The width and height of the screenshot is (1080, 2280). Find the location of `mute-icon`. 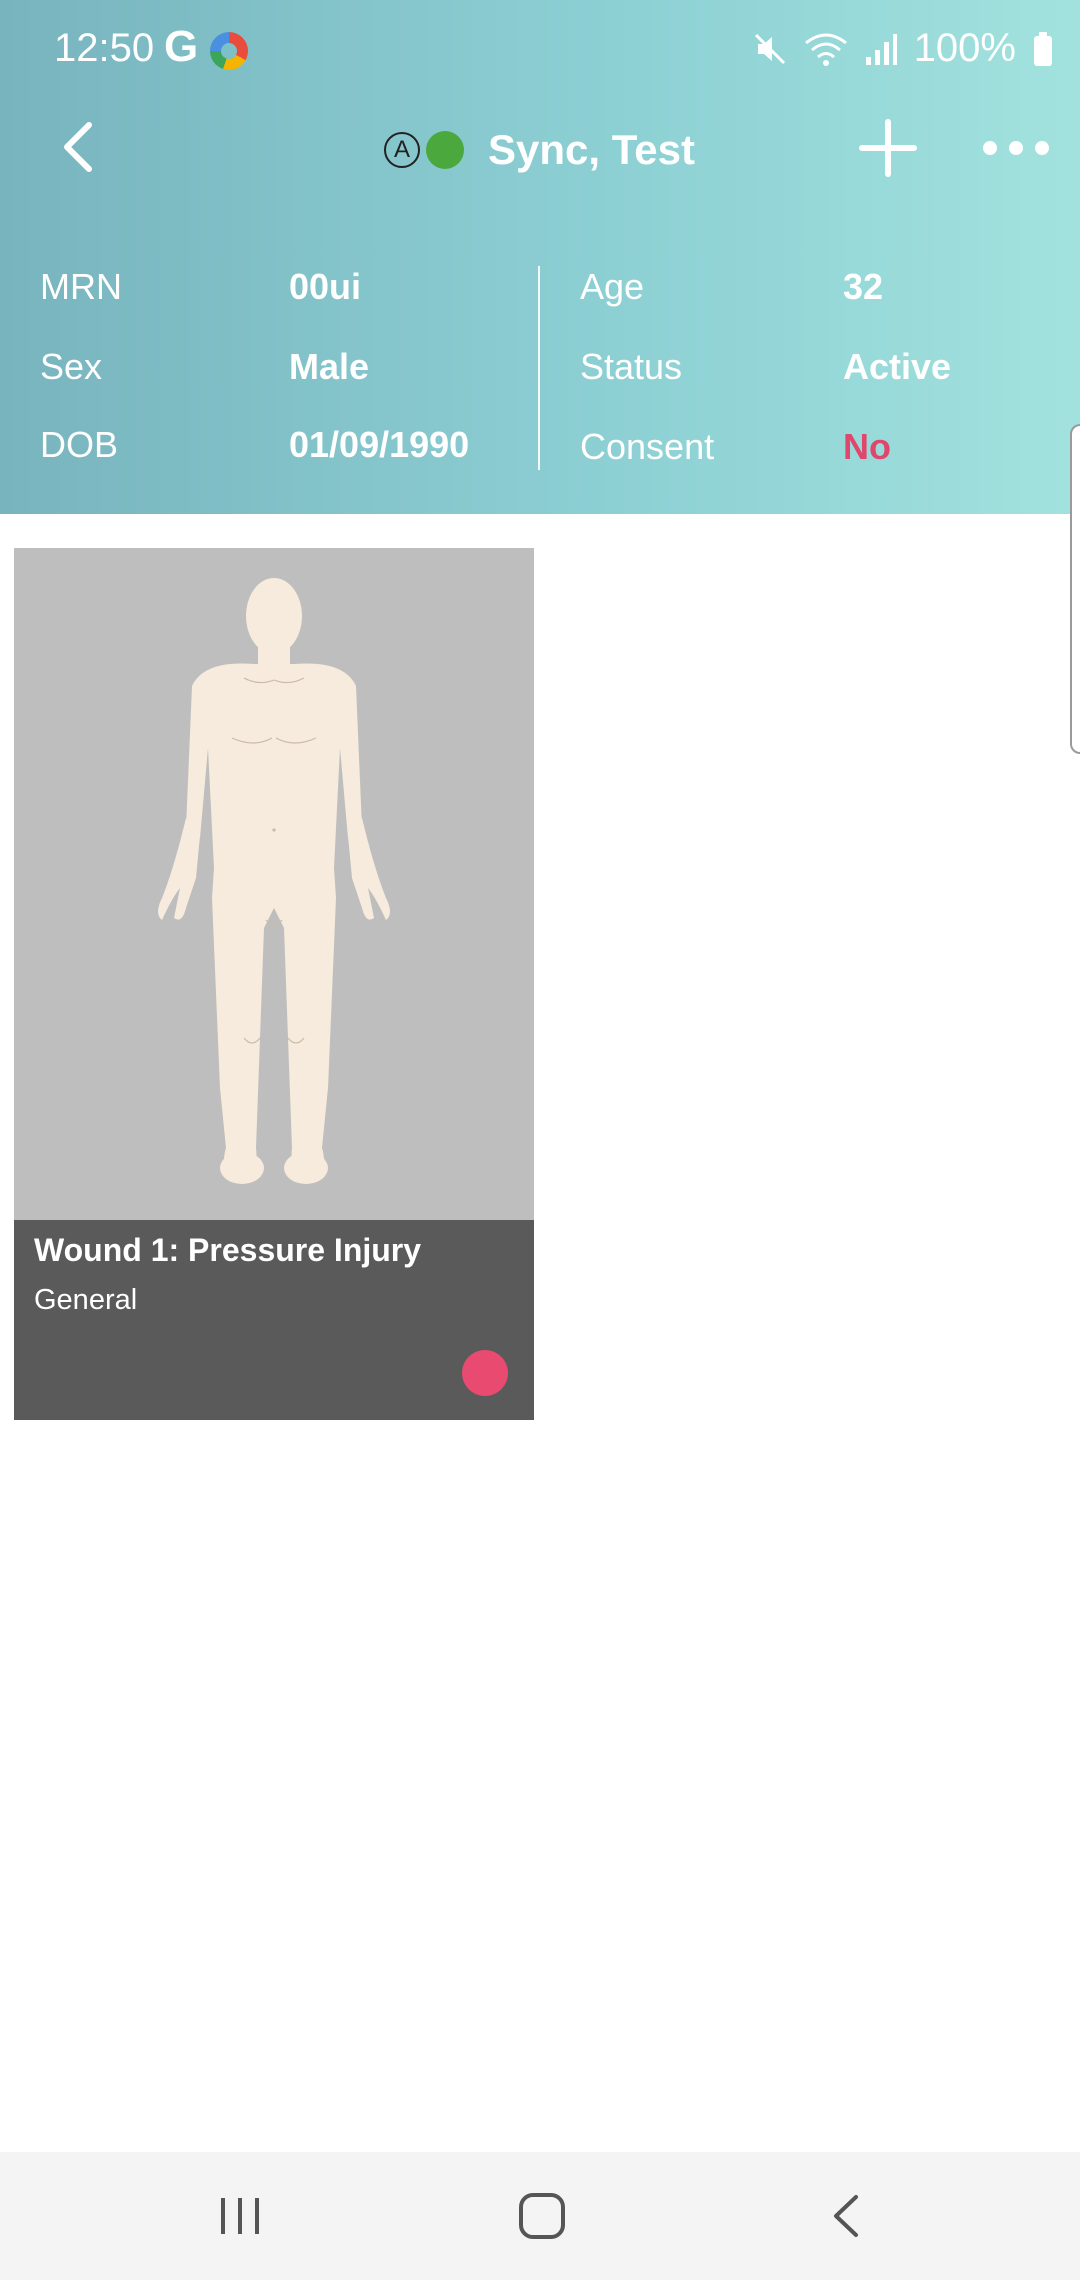

mute-icon is located at coordinates (770, 49).